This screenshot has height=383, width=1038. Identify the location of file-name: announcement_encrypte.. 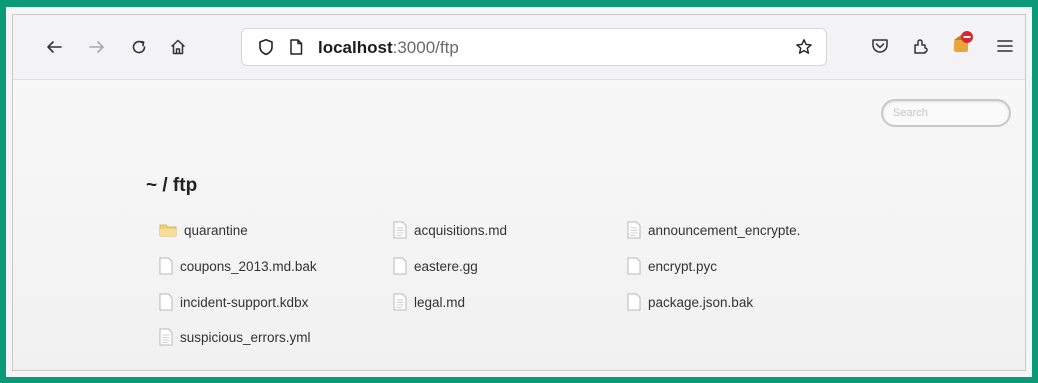
(724, 230).